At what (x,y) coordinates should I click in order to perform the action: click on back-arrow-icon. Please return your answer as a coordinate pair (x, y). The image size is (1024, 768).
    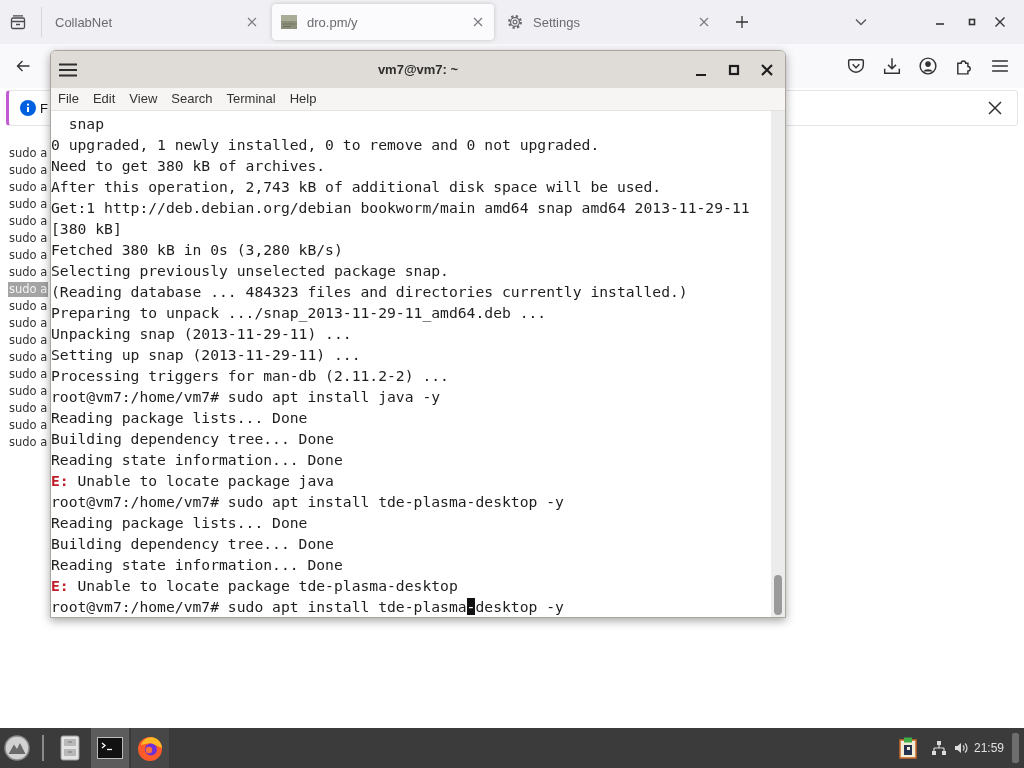
    Looking at the image, I should click on (23, 66).